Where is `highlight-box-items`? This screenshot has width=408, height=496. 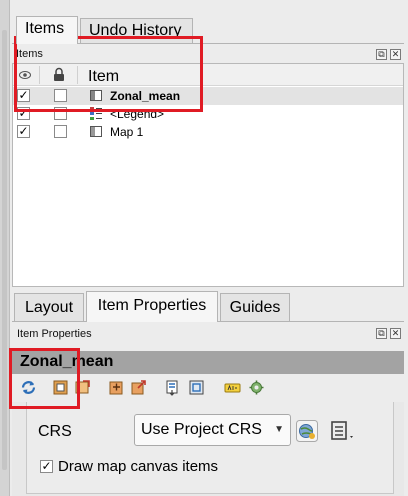
highlight-box-items is located at coordinates (108, 74).